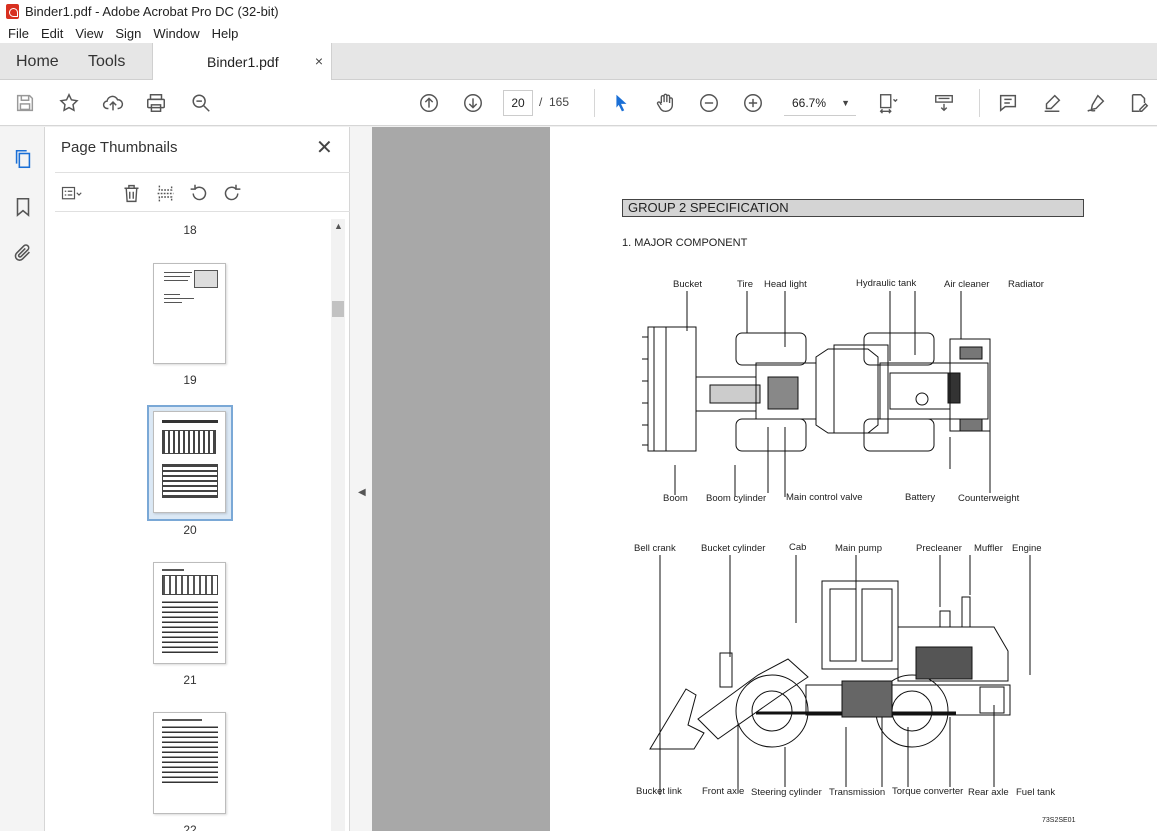  I want to click on previous-page-icon, so click(429, 103).